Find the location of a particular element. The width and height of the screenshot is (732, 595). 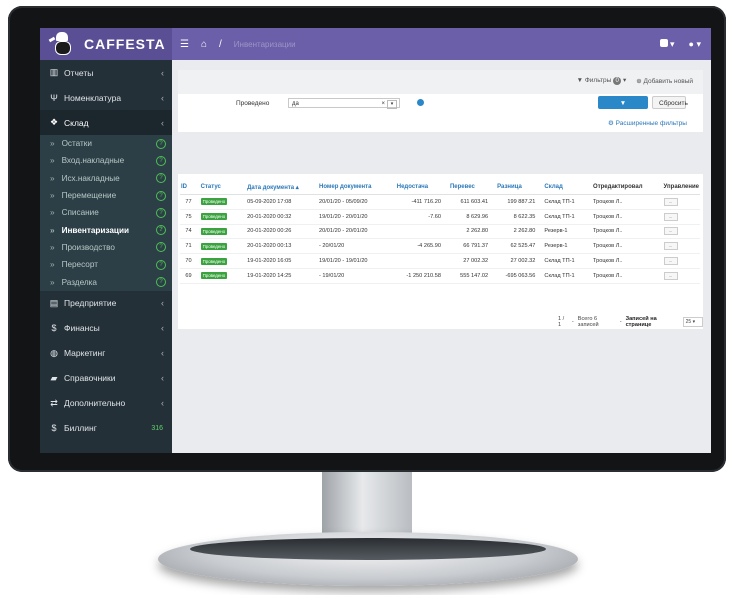

cell-number: - 20/01/20 is located at coordinates (357, 246).